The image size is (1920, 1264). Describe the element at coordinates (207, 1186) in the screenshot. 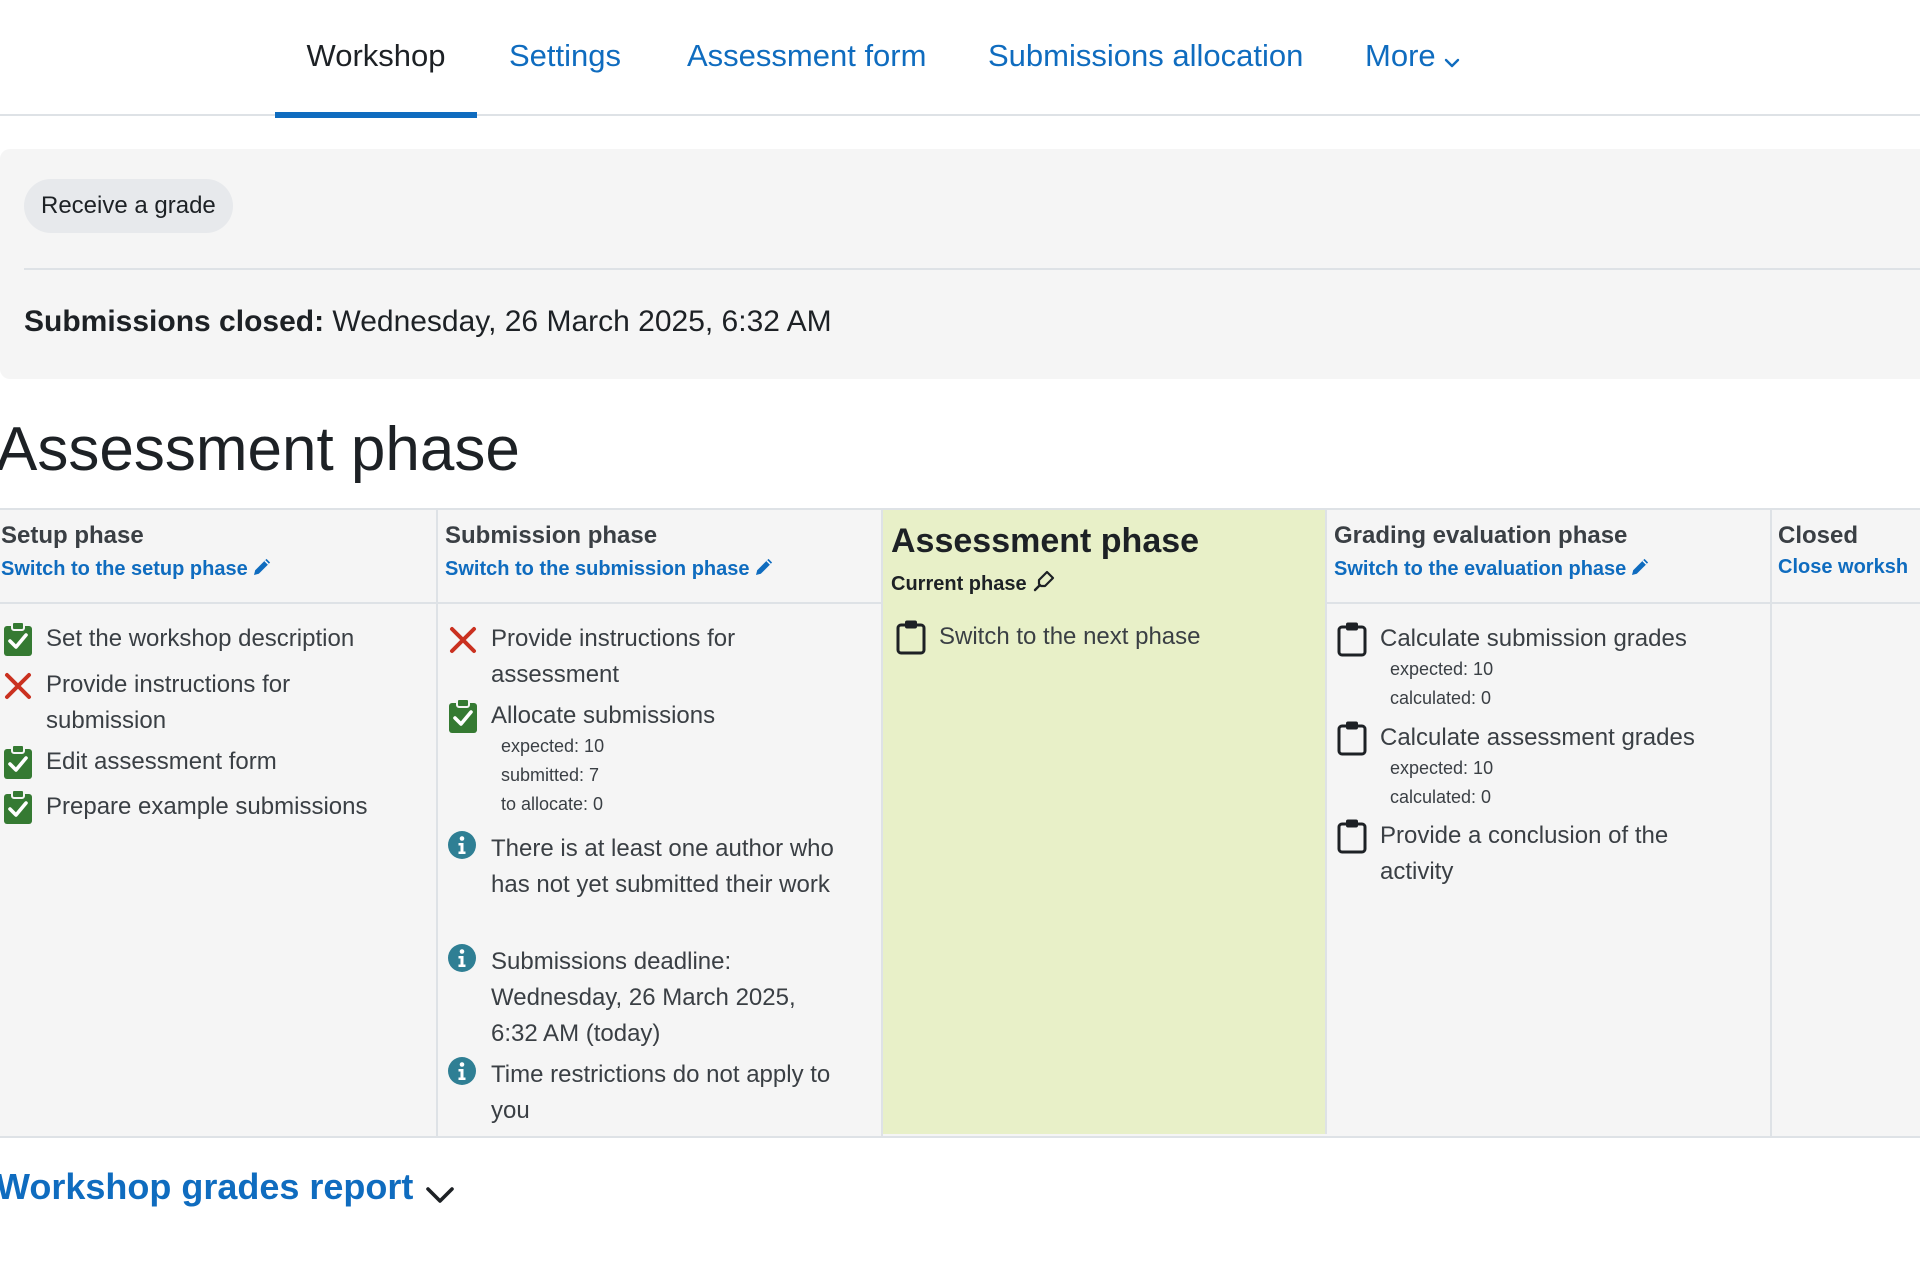

I see `workshop-grades-report-label: Workshop grades report` at that location.